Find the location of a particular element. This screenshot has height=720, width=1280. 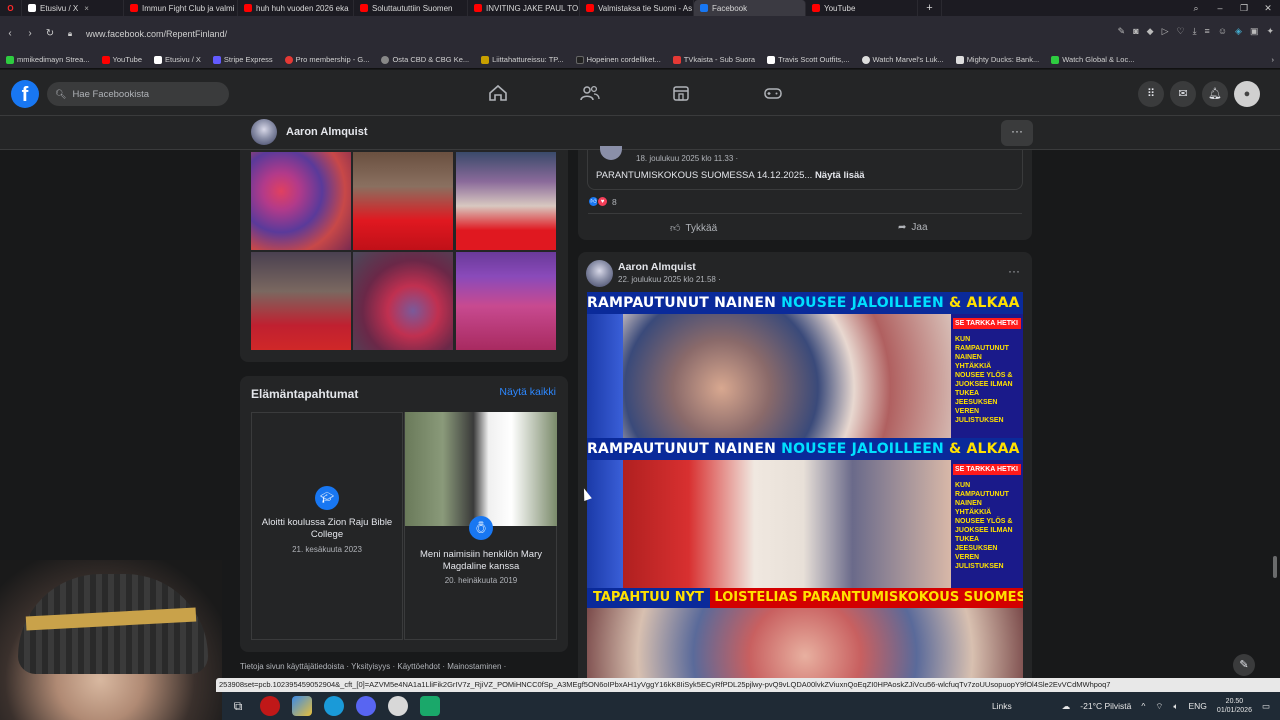

photos-card is located at coordinates (404, 256).